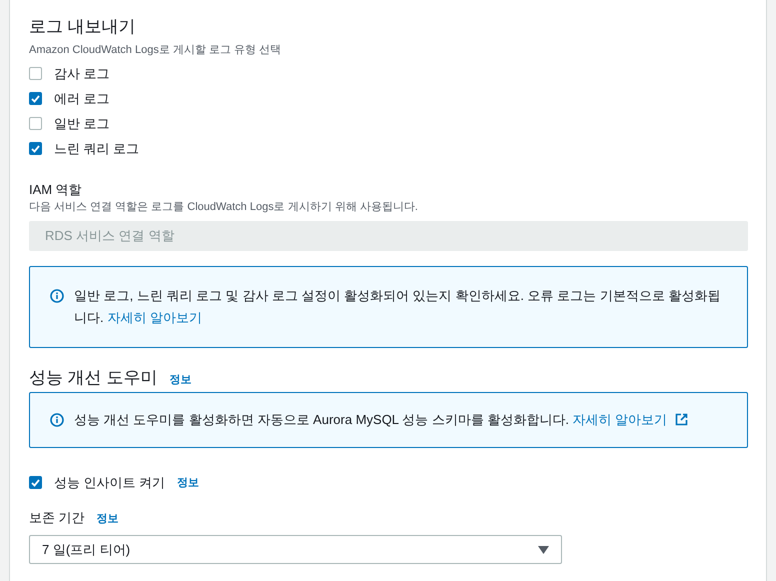 Image resolution: width=776 pixels, height=581 pixels. I want to click on section-title: 성능 개선 도우미, so click(93, 378).